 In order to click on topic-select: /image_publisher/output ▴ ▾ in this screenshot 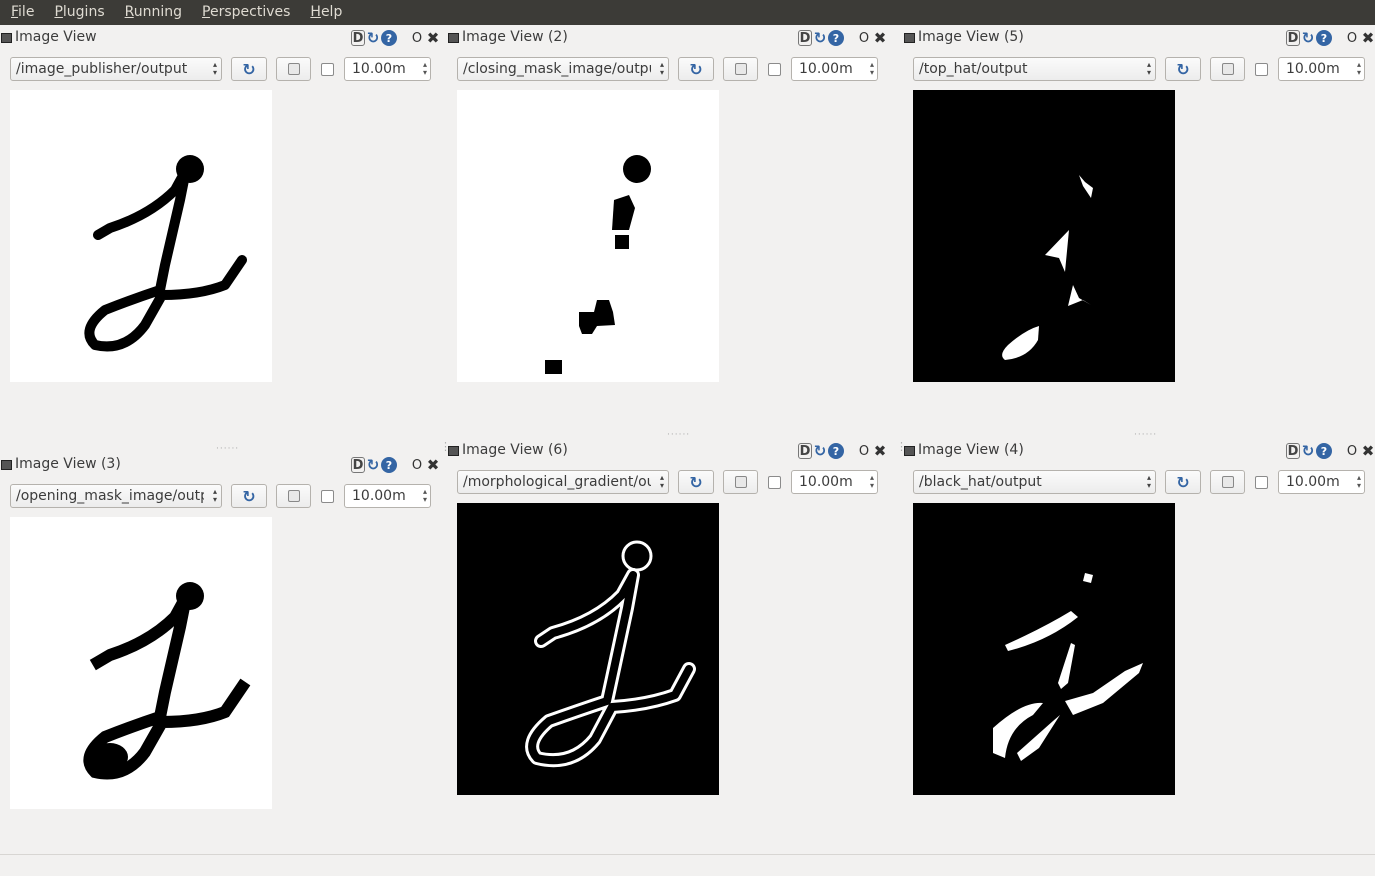, I will do `click(116, 69)`.